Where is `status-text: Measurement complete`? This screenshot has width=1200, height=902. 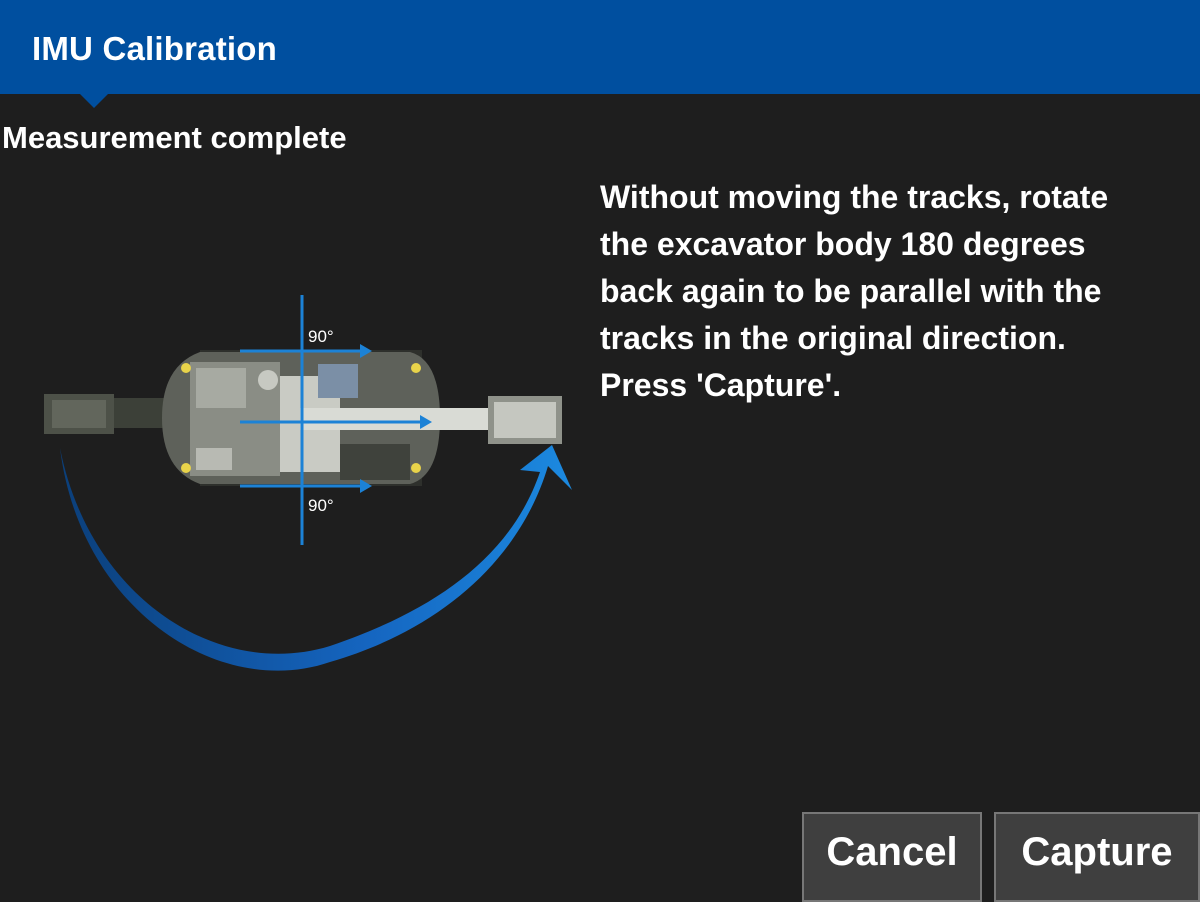
status-text: Measurement complete is located at coordinates (174, 137).